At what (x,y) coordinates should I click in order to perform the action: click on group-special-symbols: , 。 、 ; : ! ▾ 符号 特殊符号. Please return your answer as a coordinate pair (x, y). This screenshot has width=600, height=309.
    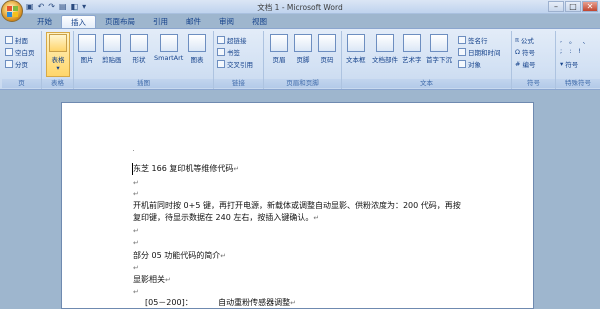
    Looking at the image, I should click on (578, 60).